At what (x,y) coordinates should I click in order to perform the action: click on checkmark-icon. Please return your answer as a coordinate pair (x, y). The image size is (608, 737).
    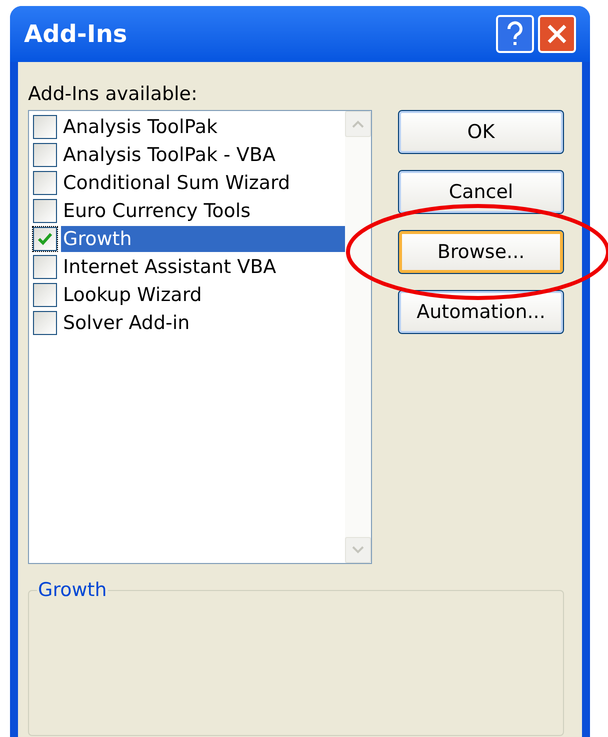
    Looking at the image, I should click on (45, 239).